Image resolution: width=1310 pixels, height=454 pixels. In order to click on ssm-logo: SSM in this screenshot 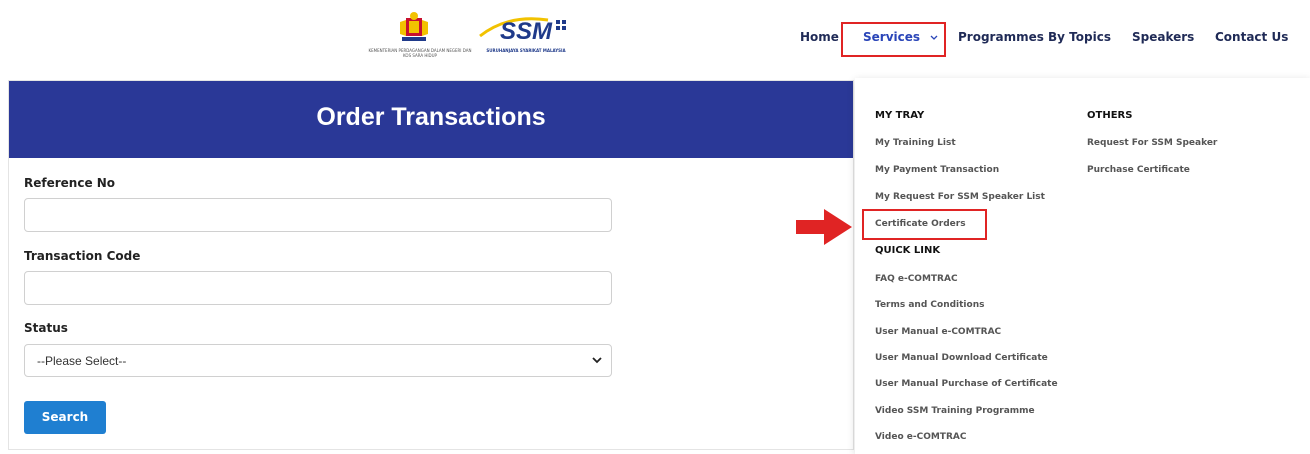, I will do `click(522, 31)`.